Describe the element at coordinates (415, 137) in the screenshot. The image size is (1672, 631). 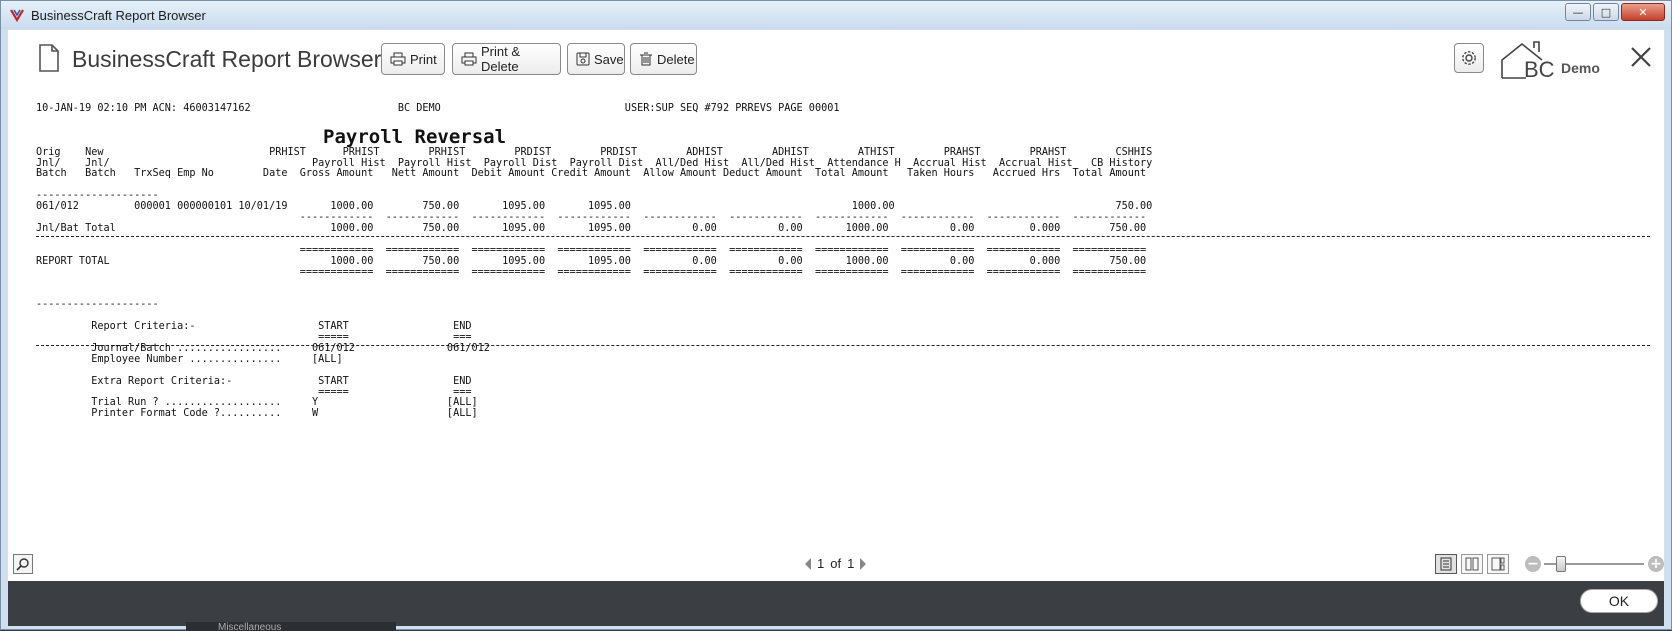
I see `report-title: Payroll Reversal` at that location.